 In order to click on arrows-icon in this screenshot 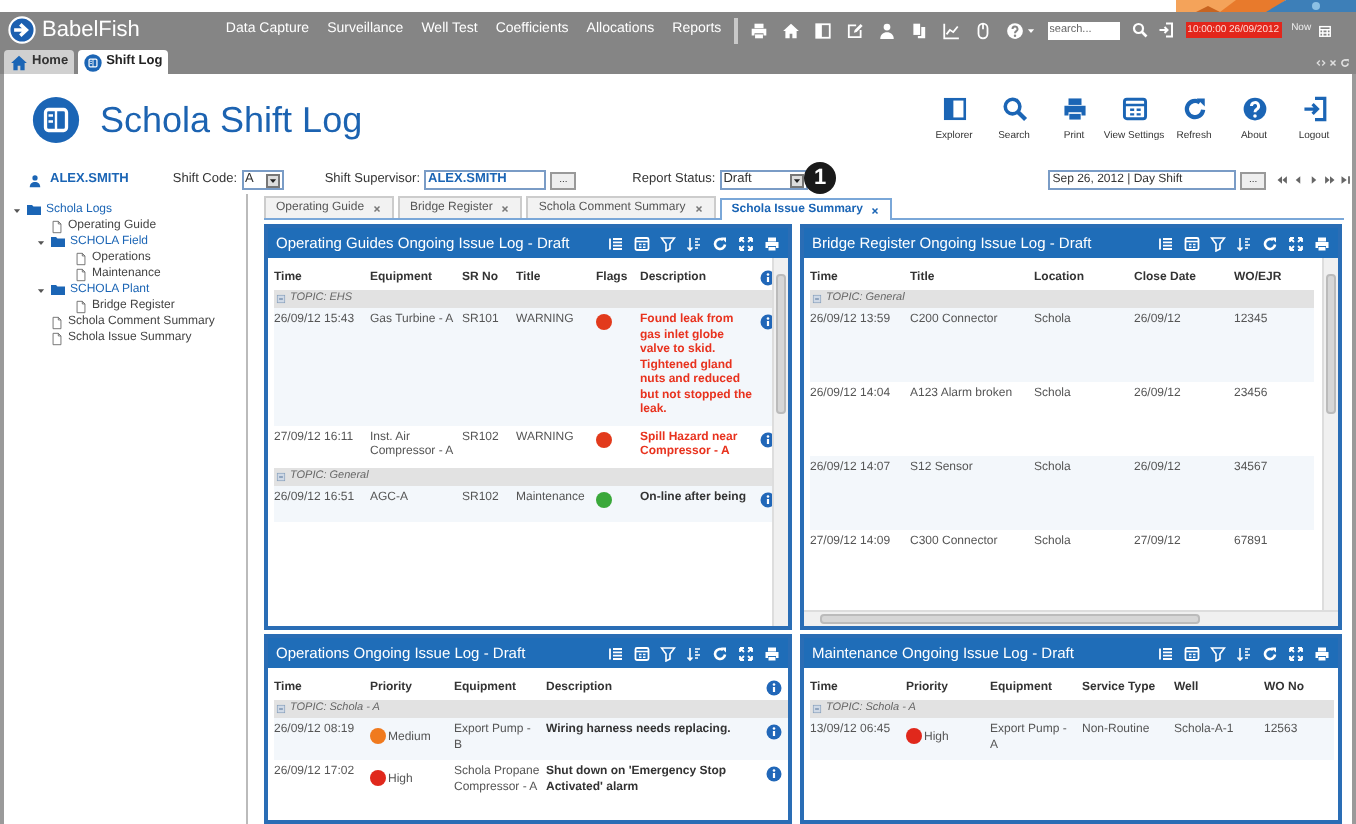, I will do `click(1321, 63)`.